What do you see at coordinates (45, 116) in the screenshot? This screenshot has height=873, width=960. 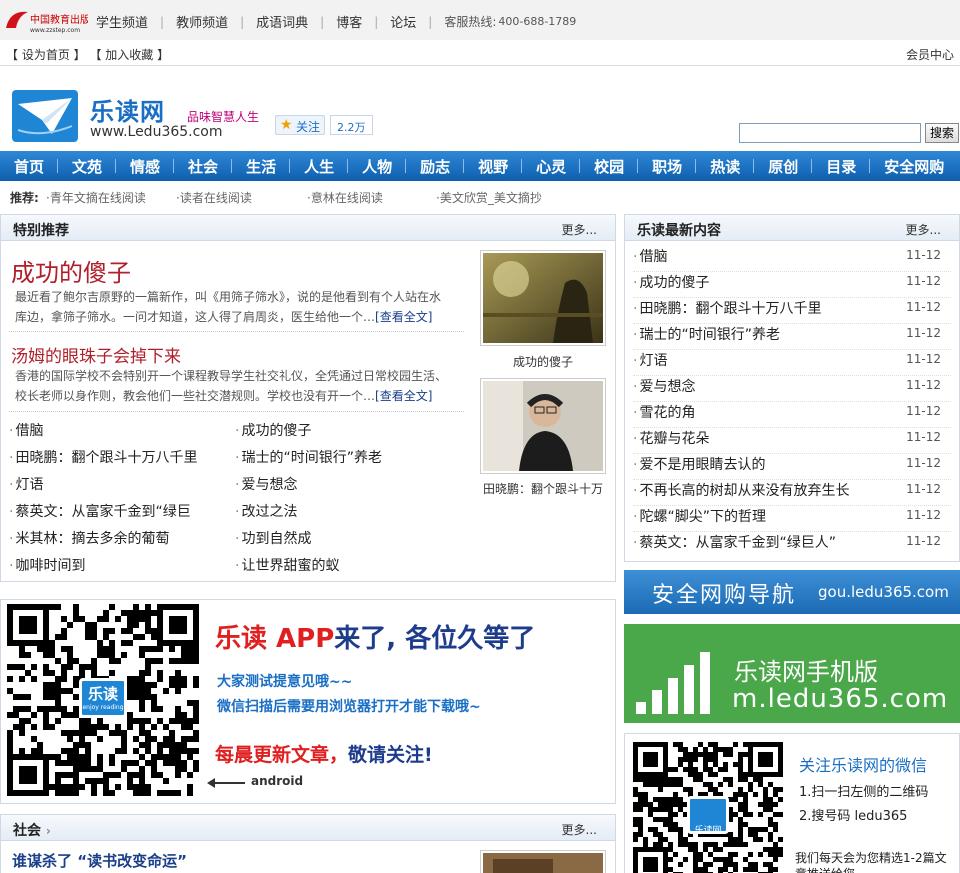 I see `paper-plane-logo-icon` at bounding box center [45, 116].